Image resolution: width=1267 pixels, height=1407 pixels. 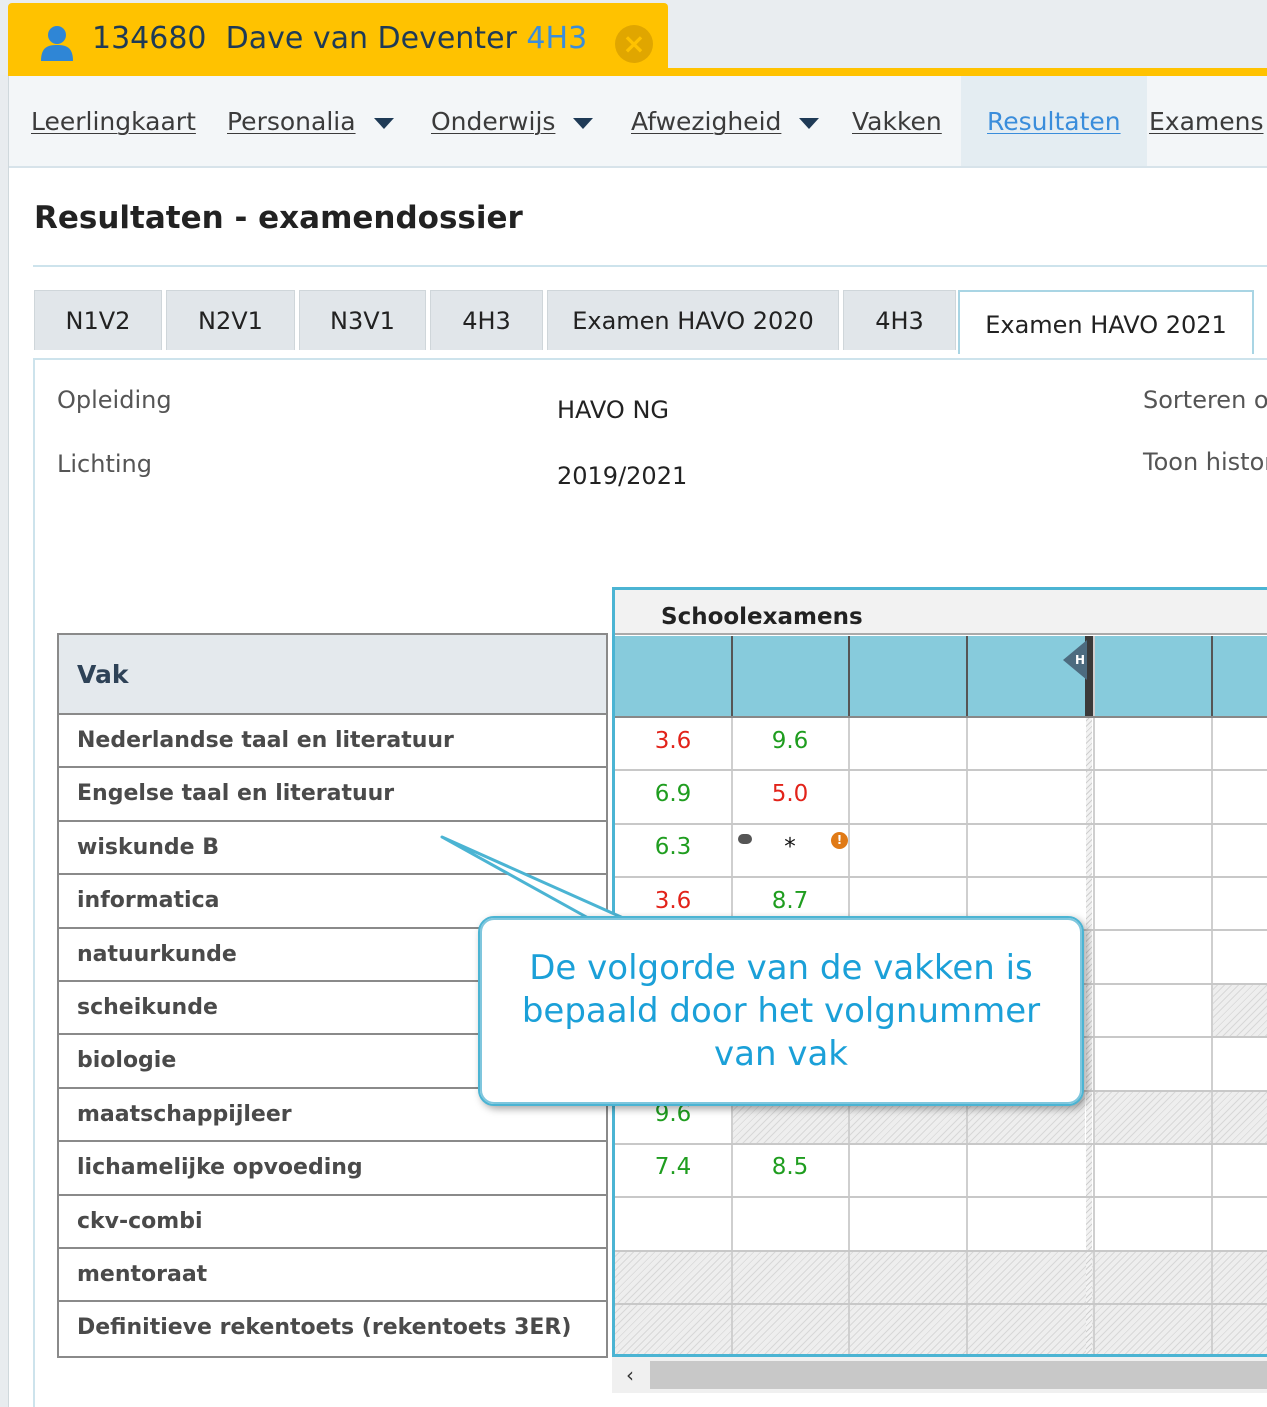 What do you see at coordinates (114, 400) in the screenshot?
I see `opleiding-label: Opleiding` at bounding box center [114, 400].